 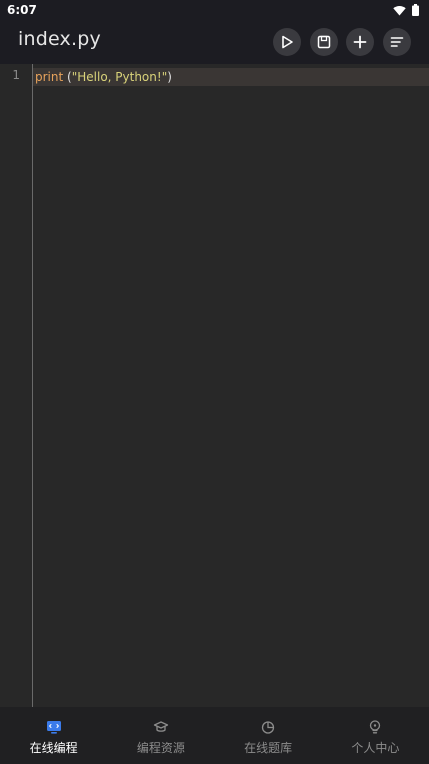 What do you see at coordinates (119, 77) in the screenshot?
I see `code-string: "Hello, Python!"` at bounding box center [119, 77].